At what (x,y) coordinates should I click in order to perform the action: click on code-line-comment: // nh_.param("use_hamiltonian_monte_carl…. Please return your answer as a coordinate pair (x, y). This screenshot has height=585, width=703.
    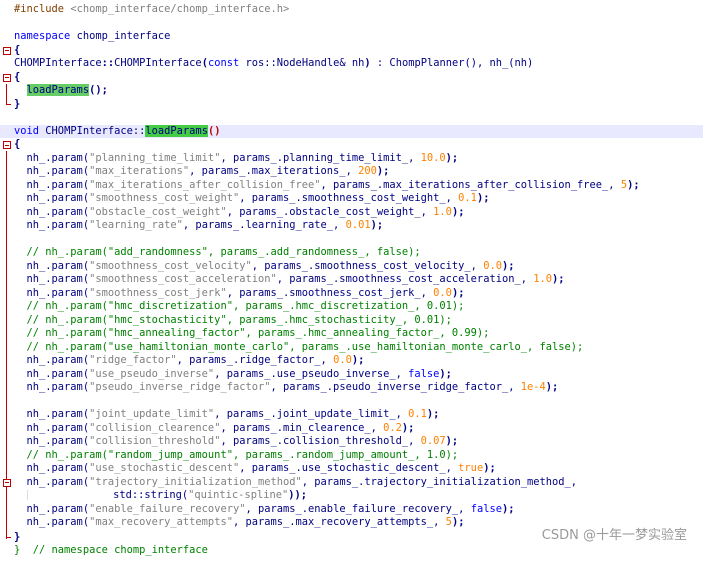
    Looking at the image, I should click on (351, 348).